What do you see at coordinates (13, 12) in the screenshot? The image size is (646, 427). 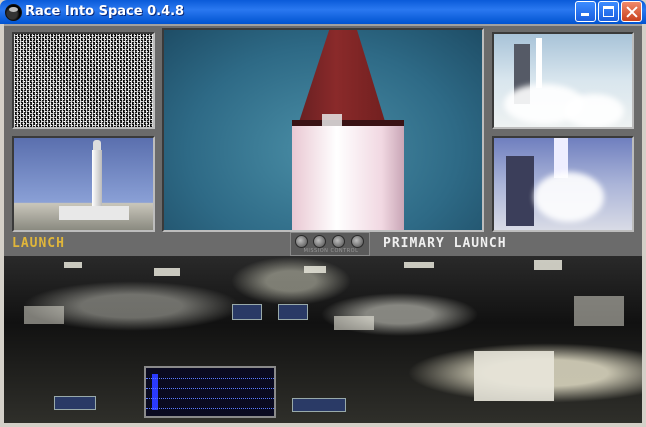 I see `app-icon` at bounding box center [13, 12].